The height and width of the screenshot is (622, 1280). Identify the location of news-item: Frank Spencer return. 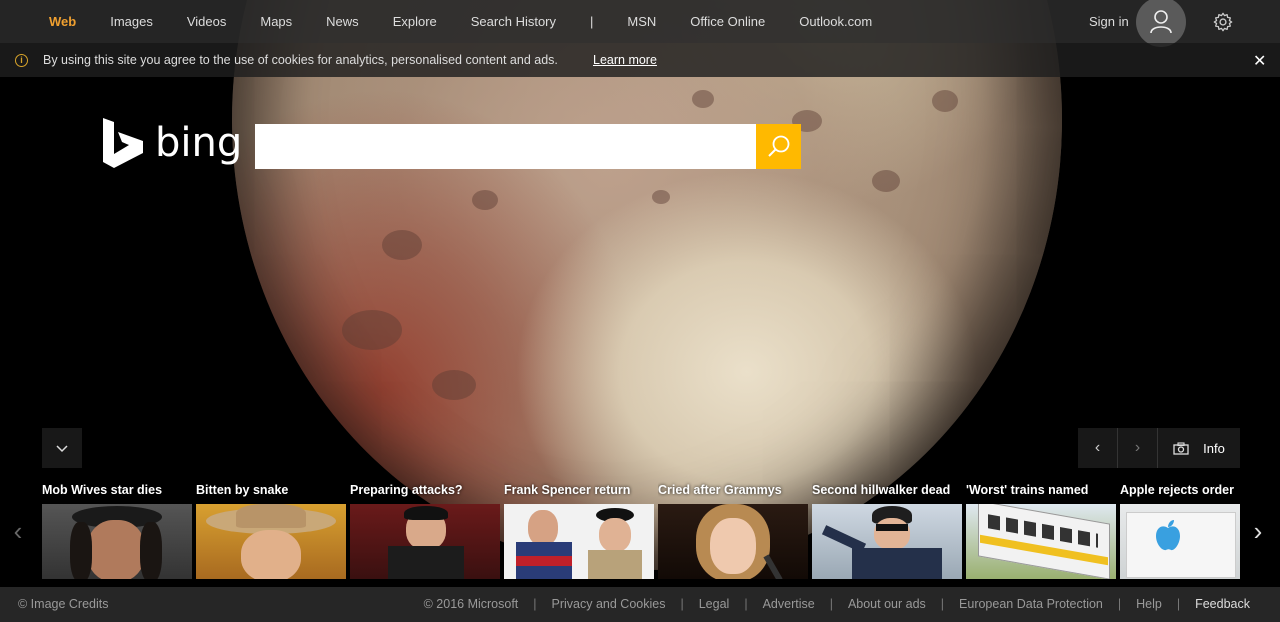
(579, 528).